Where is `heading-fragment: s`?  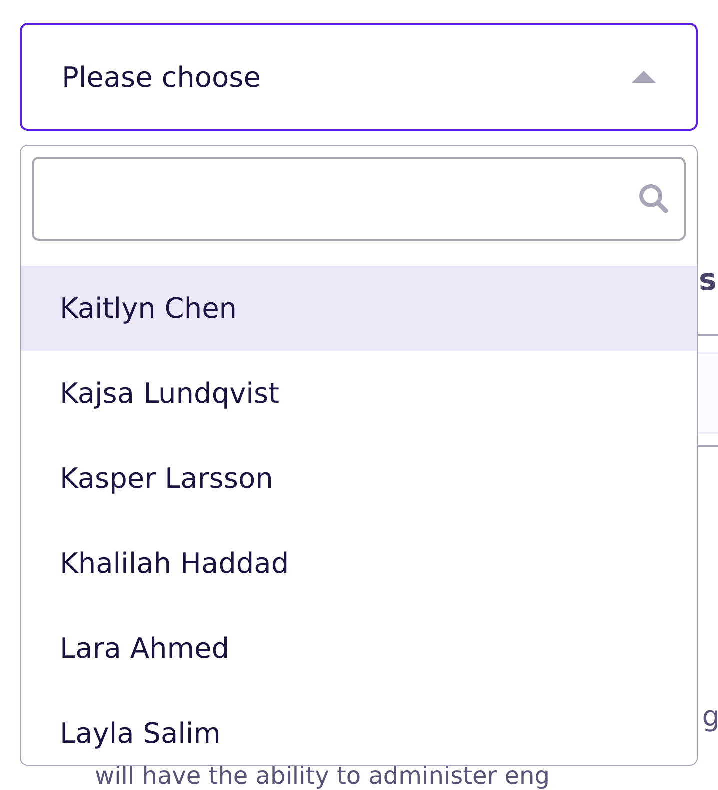
heading-fragment: s is located at coordinates (708, 281).